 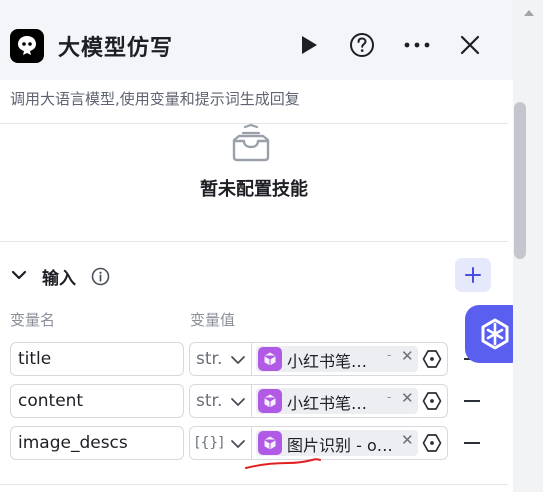 What do you see at coordinates (529, 13) in the screenshot?
I see `scroll-up-arrow-icon` at bounding box center [529, 13].